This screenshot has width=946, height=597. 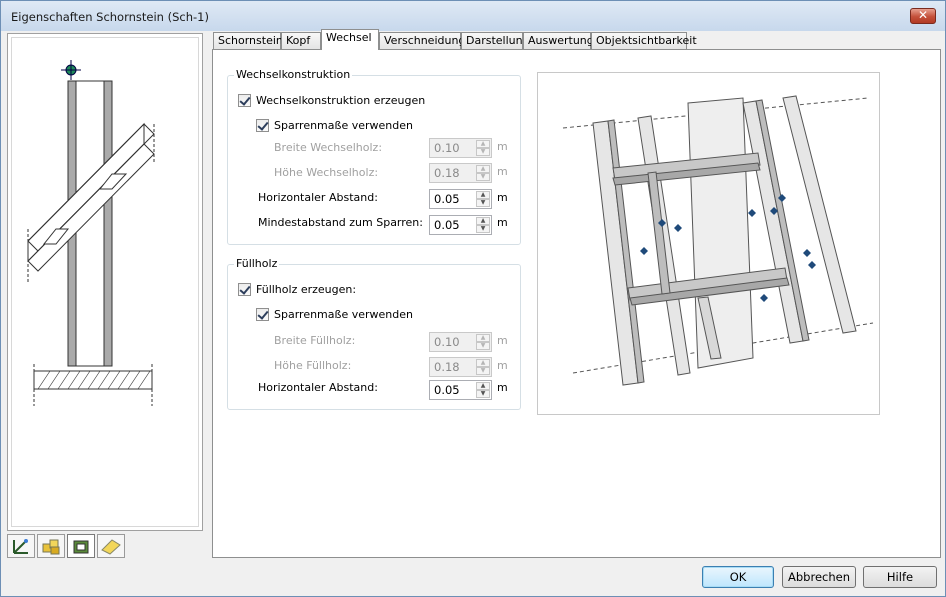 What do you see at coordinates (306, 289) in the screenshot?
I see `fuell-create-label: Füllholz erzeugen:` at bounding box center [306, 289].